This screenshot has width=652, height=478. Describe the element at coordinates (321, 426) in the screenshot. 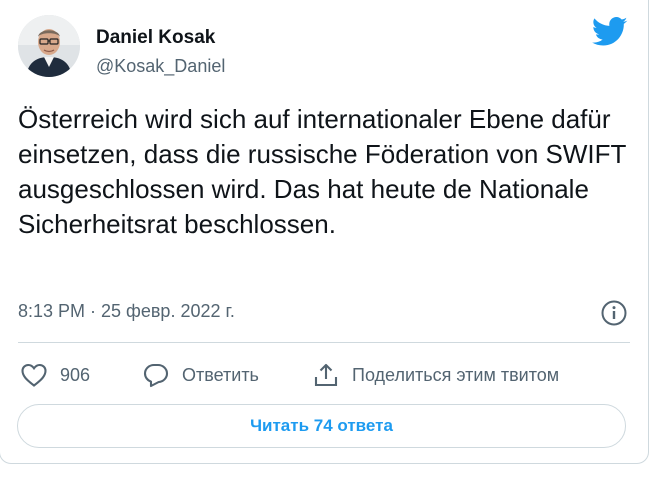

I see `read-replies-button: Читать 74 ответа` at that location.